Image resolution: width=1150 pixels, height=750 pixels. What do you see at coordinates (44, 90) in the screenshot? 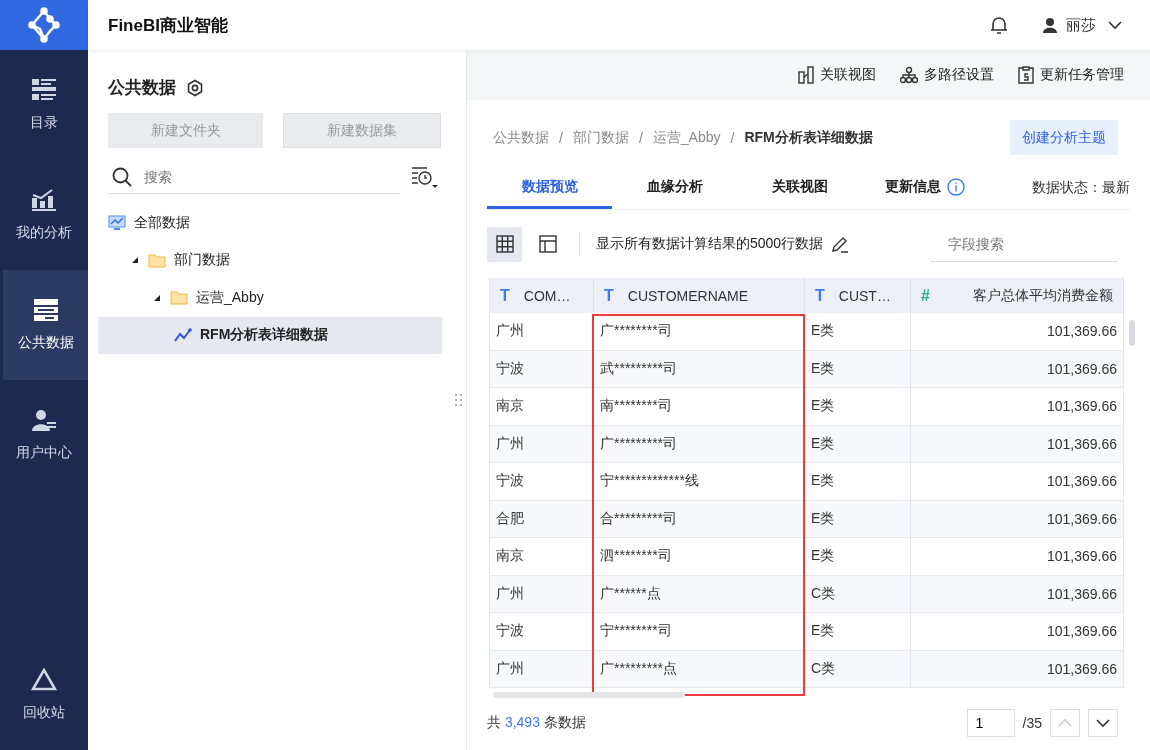
I see `list-icon` at bounding box center [44, 90].